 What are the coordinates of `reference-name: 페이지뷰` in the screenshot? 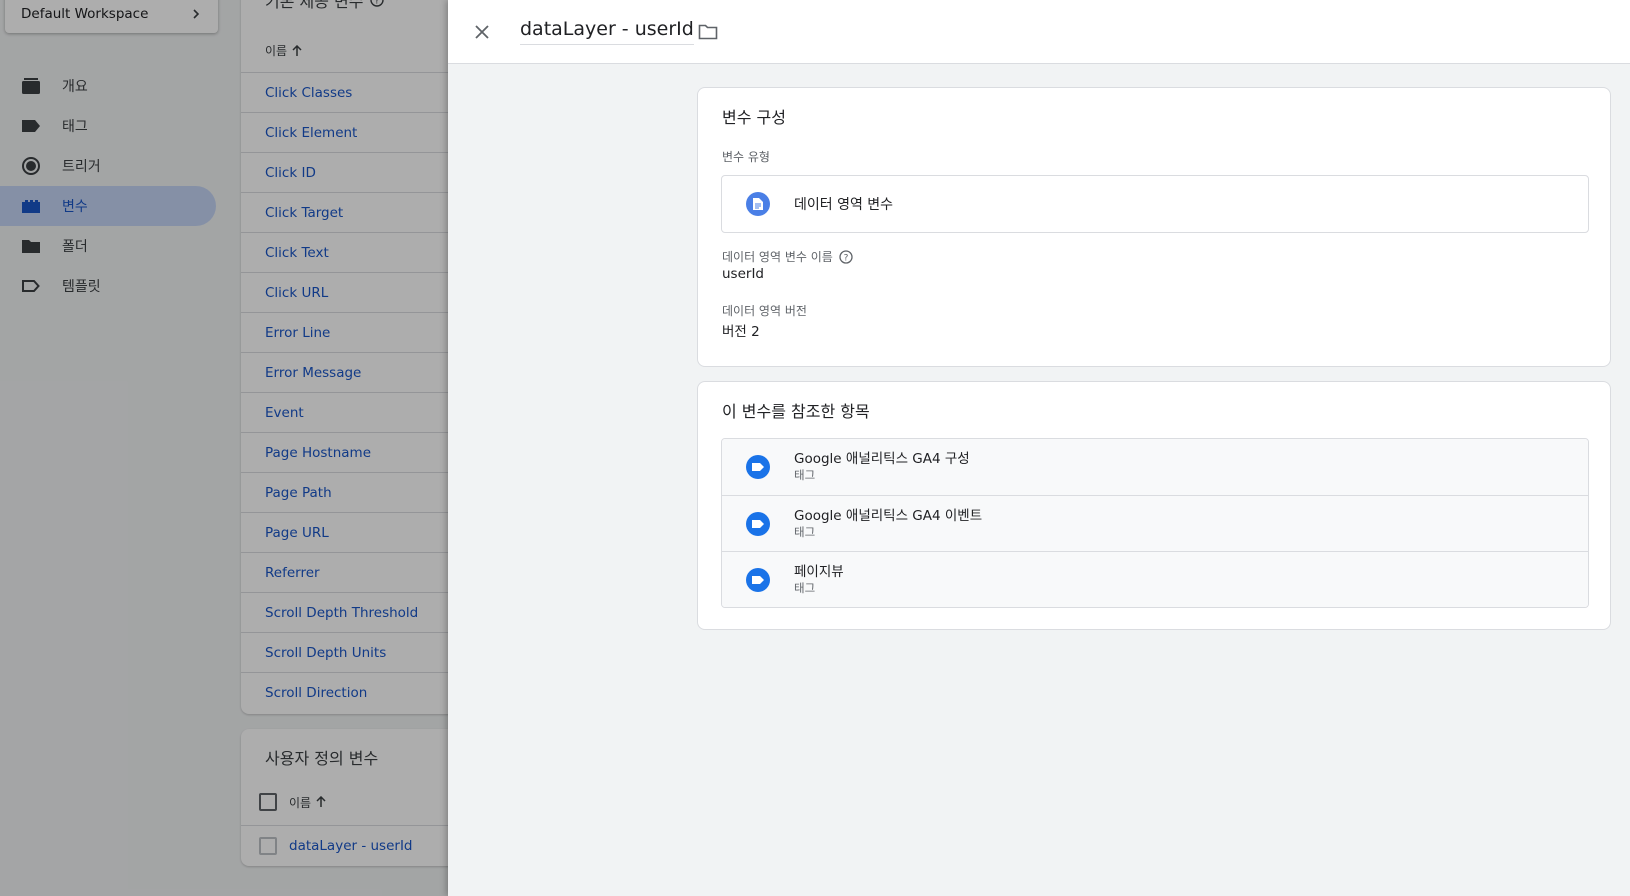 It's located at (819, 571).